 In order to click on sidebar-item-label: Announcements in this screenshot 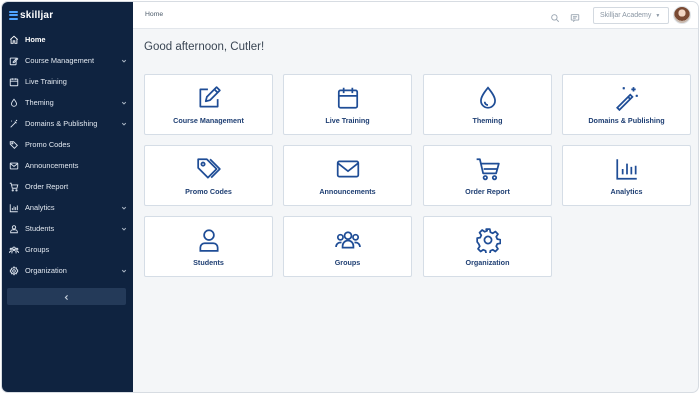, I will do `click(52, 165)`.